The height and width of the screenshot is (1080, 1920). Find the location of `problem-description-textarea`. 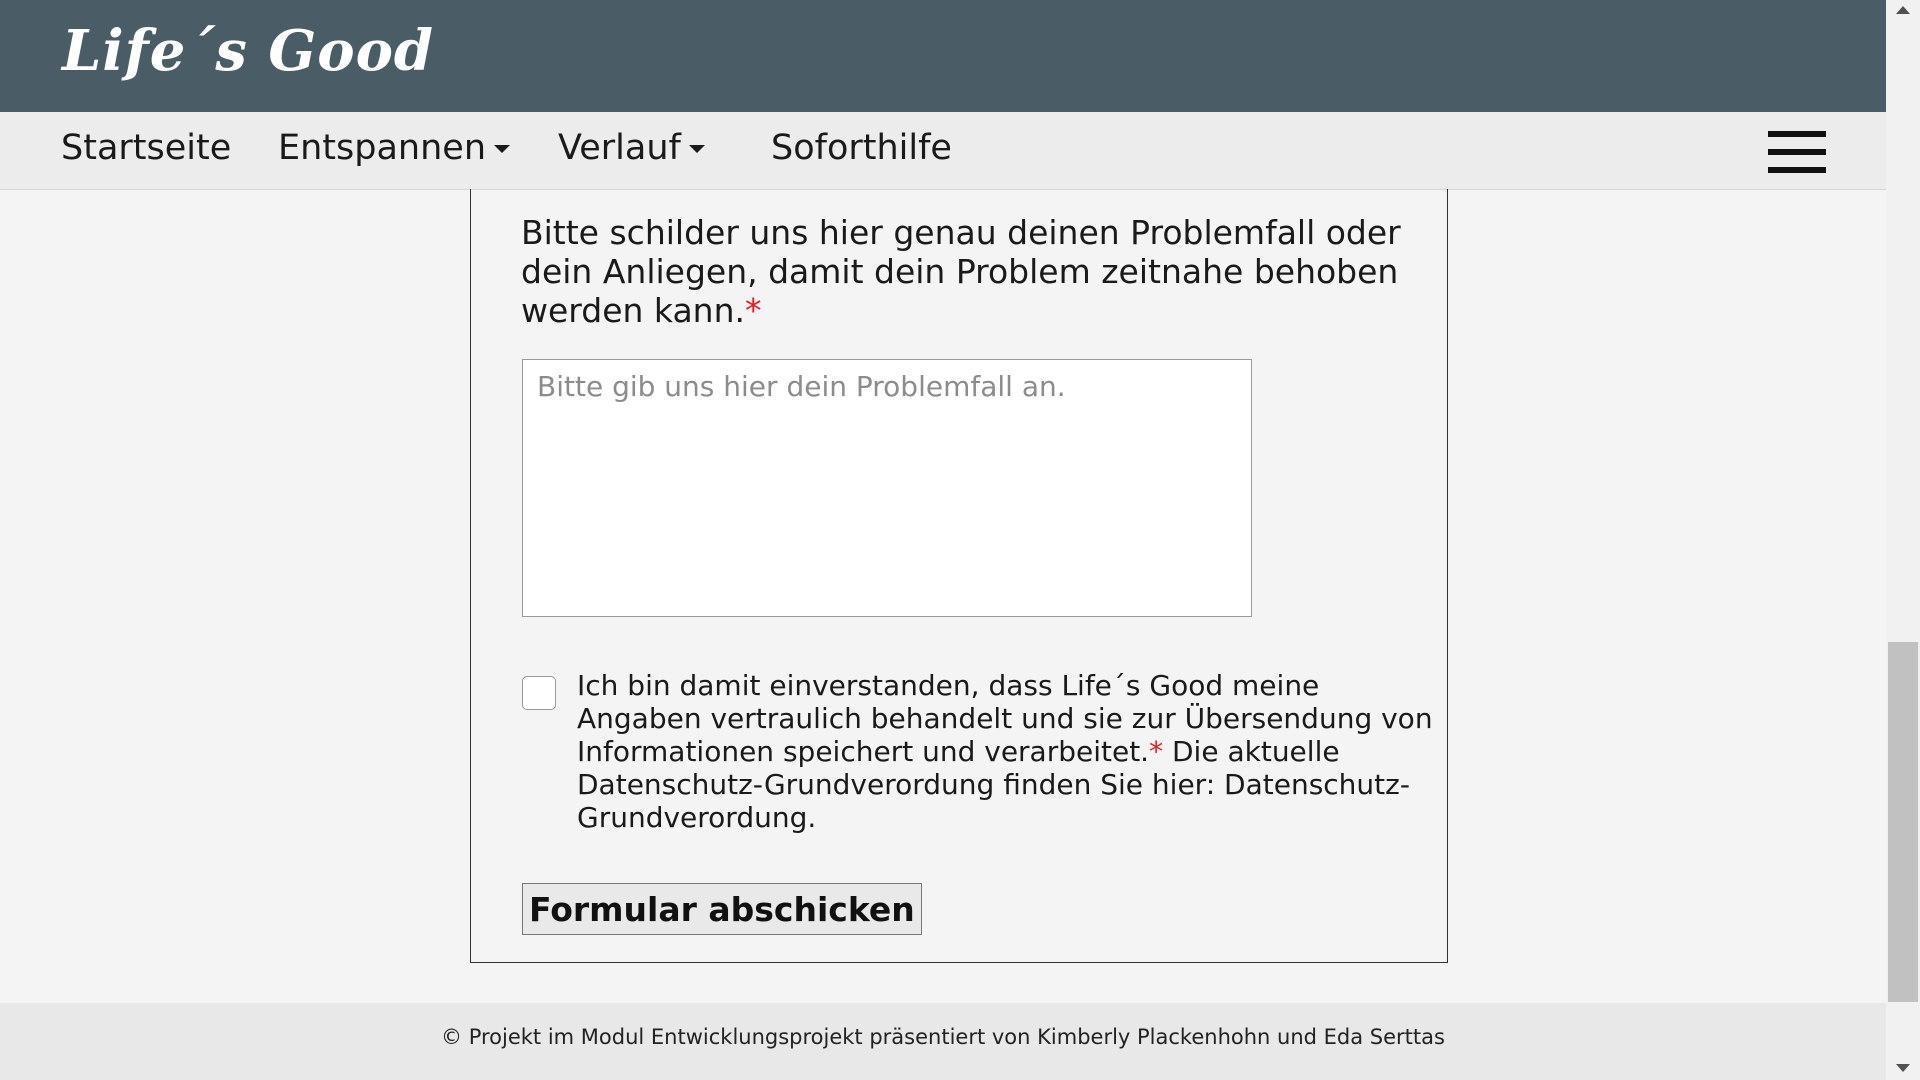

problem-description-textarea is located at coordinates (887, 488).